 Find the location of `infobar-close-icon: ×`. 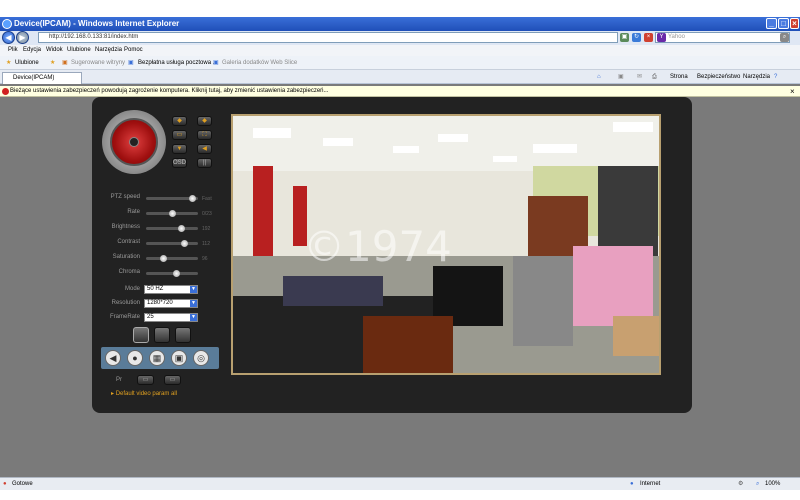

infobar-close-icon: × is located at coordinates (792, 91).